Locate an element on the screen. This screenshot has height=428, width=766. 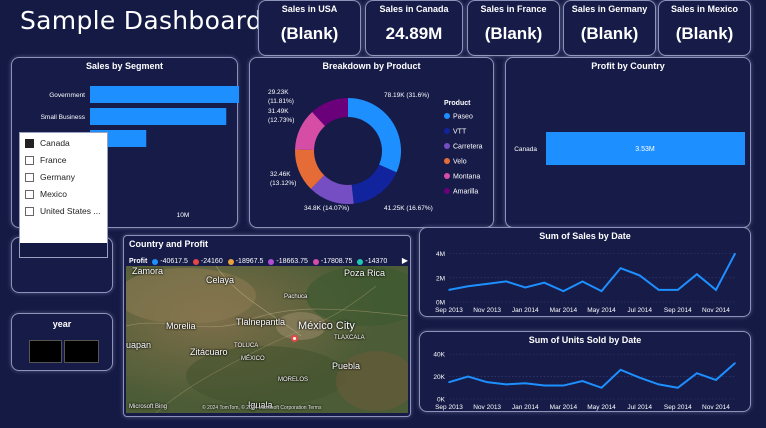
y-tick-label: 40K is located at coordinates (439, 355).